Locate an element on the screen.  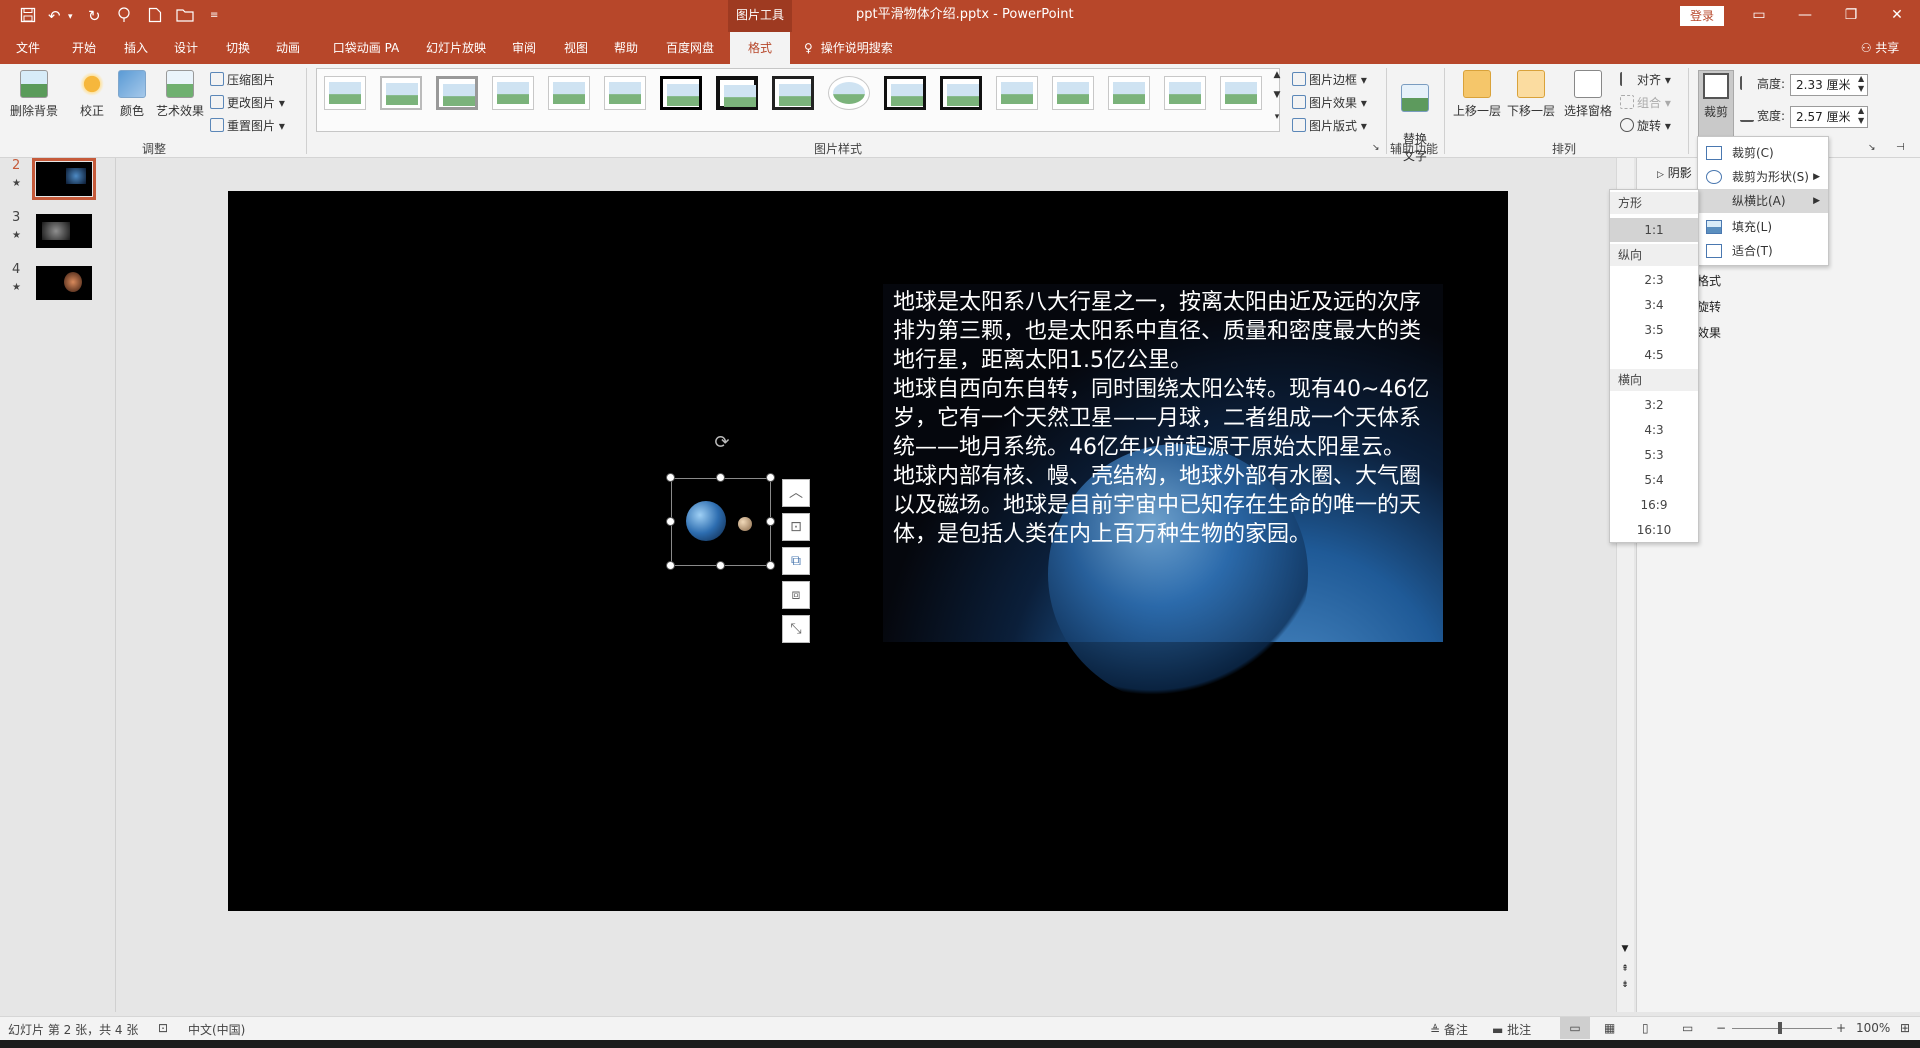
slideshow-view-icon: ▭ is located at coordinates (1687, 1028).